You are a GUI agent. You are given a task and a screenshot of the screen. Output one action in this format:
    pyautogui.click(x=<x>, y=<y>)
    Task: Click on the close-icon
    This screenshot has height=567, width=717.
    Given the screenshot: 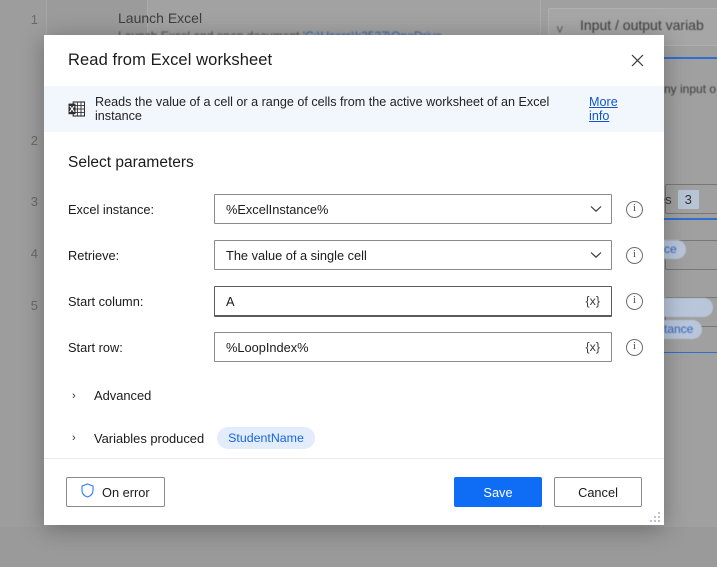 What is the action you would take?
    pyautogui.click(x=637, y=61)
    